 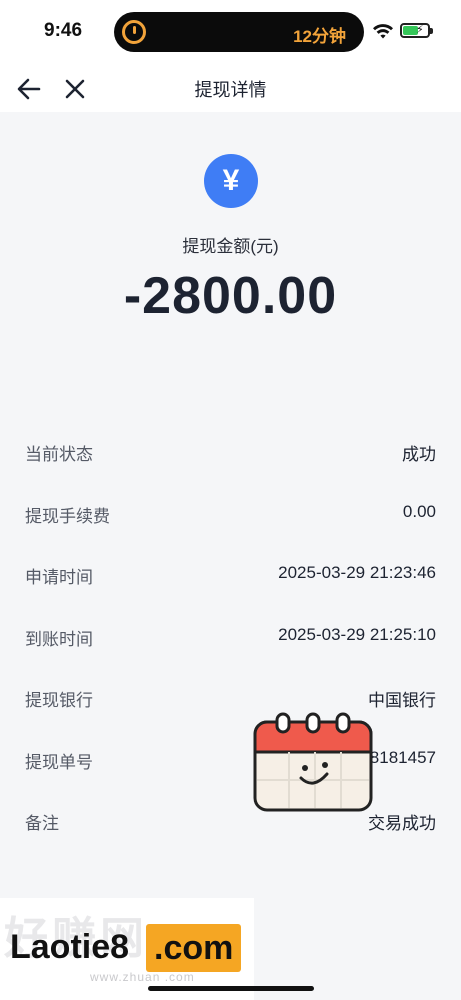 I want to click on island-timer-text: 12分钟, so click(x=319, y=36).